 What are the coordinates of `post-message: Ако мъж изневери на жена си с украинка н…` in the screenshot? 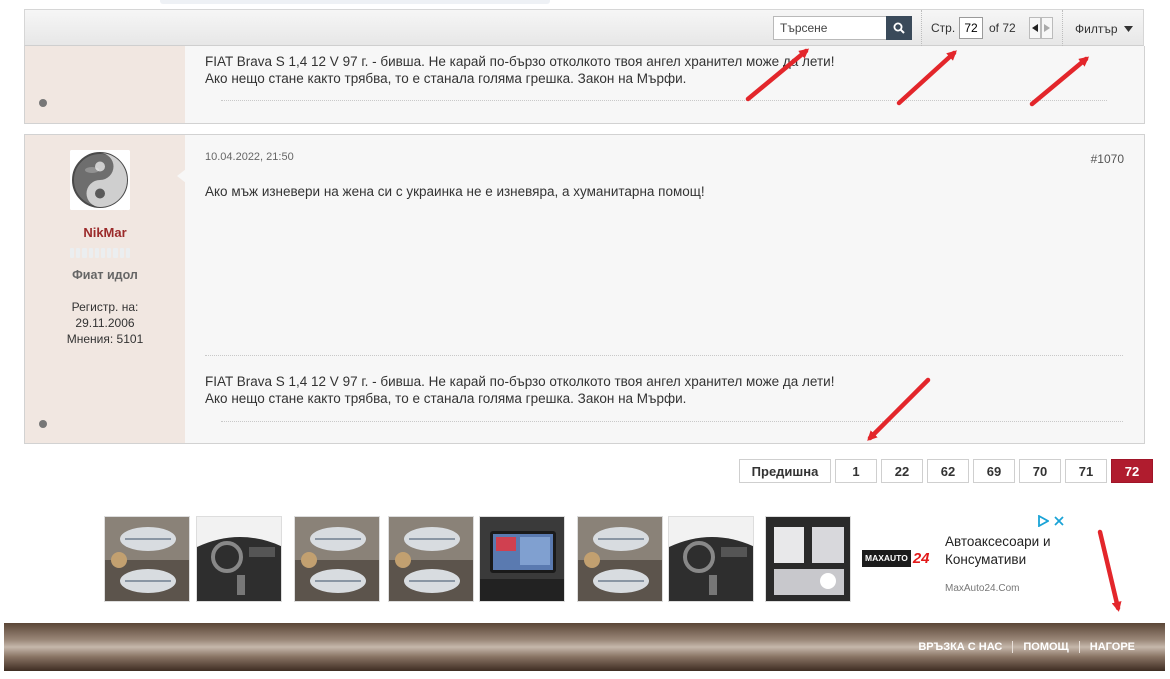 It's located at (455, 191).